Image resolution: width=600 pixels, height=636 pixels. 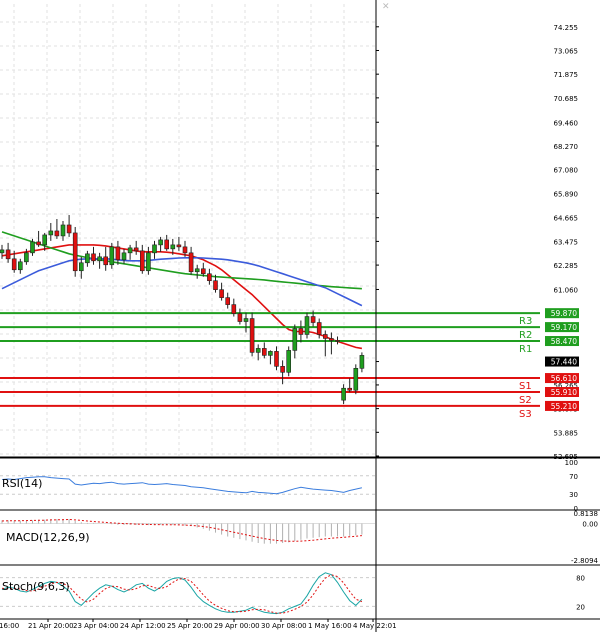 I want to click on level-name-label: S2, so click(x=525, y=400).